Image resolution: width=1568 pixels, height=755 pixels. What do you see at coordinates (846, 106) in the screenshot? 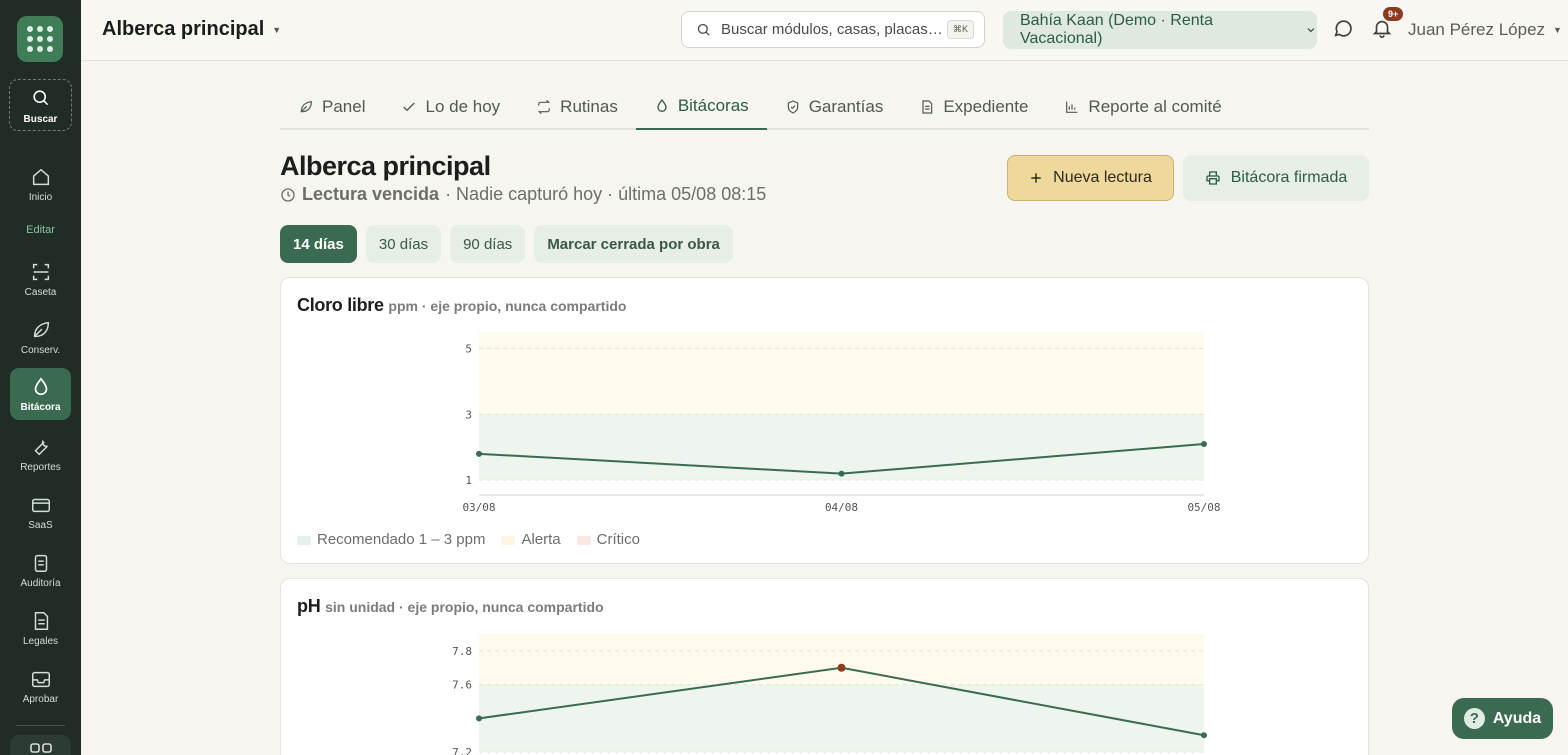
I see `tab-label: Garantías` at bounding box center [846, 106].